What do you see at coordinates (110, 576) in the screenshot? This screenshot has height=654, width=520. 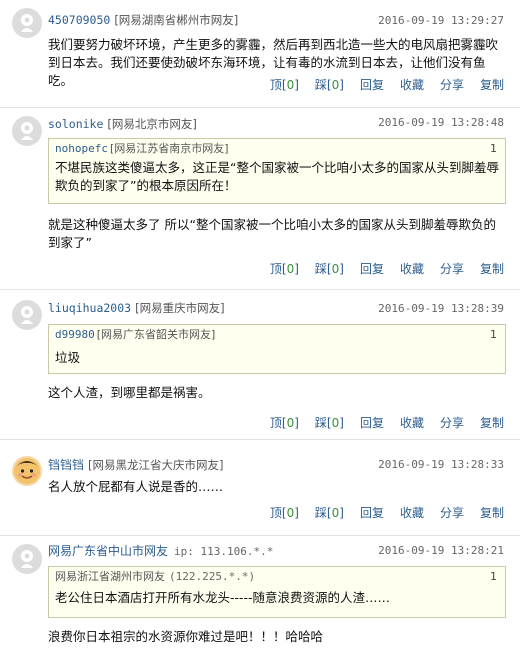 I see `quote-username: 网易浙江省湖州市网友` at bounding box center [110, 576].